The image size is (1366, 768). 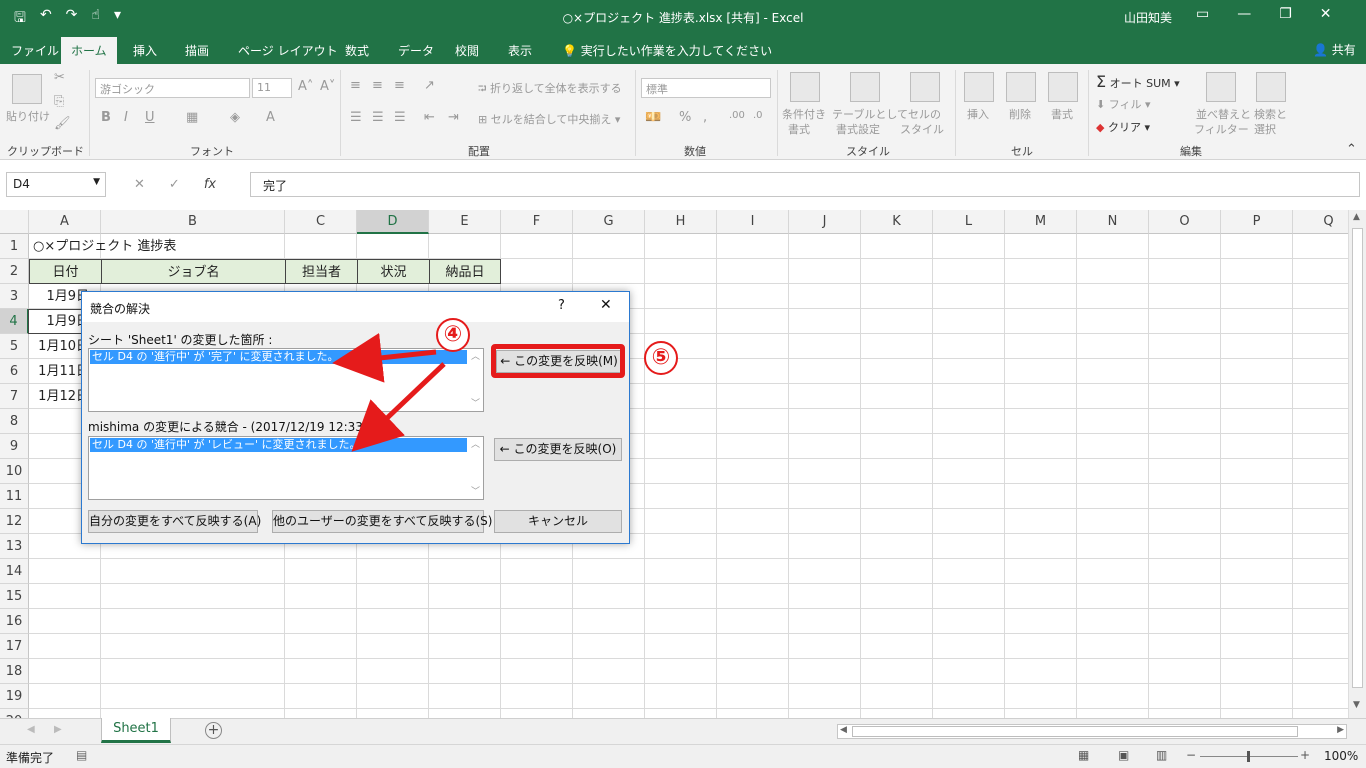 What do you see at coordinates (356, 117) in the screenshot?
I see `align-left-icon: ☰` at bounding box center [356, 117].